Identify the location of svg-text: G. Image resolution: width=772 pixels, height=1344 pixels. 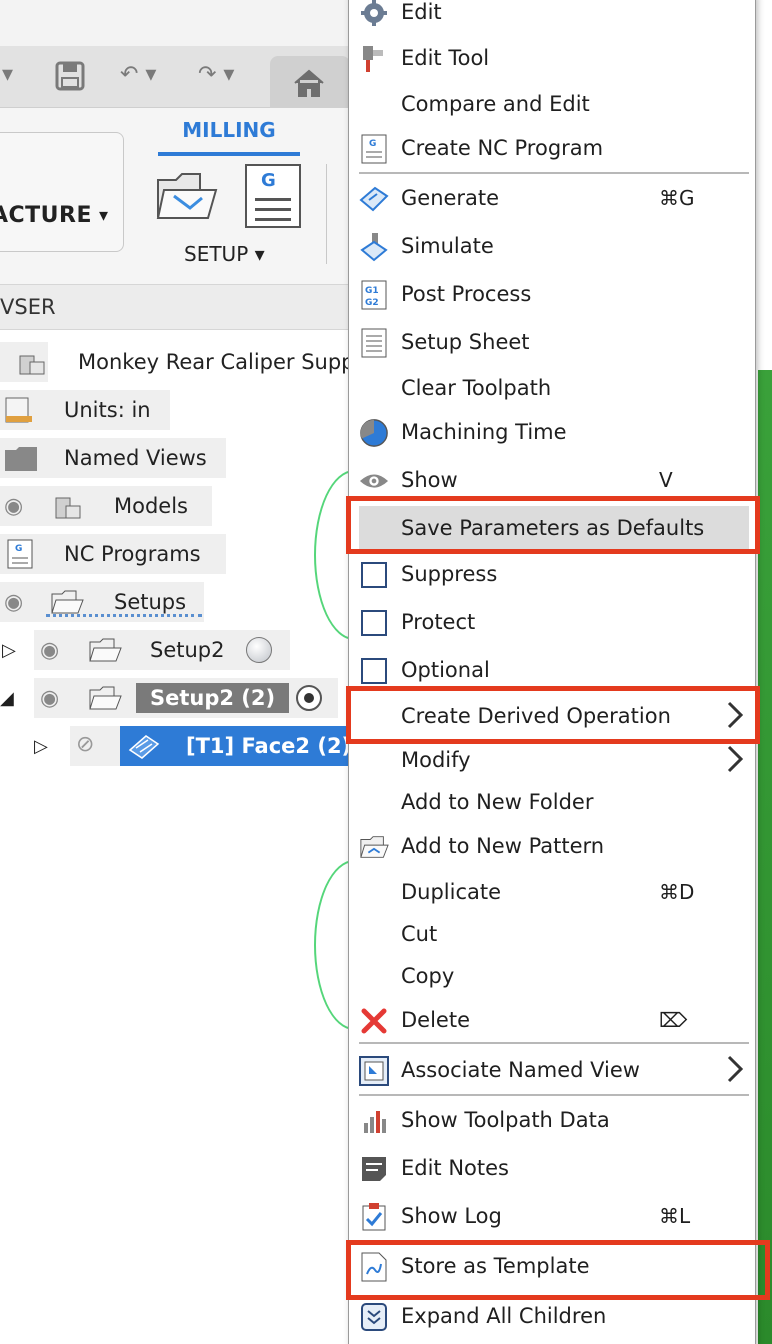
(18, 549).